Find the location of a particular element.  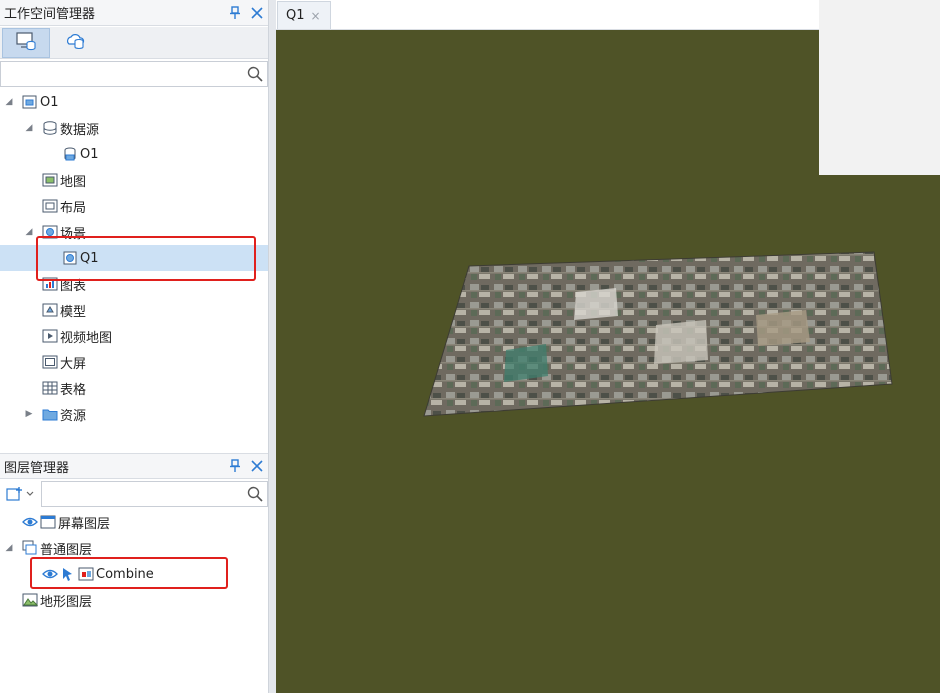

tree-node-resources: ▶ 资源 is located at coordinates (134, 414).